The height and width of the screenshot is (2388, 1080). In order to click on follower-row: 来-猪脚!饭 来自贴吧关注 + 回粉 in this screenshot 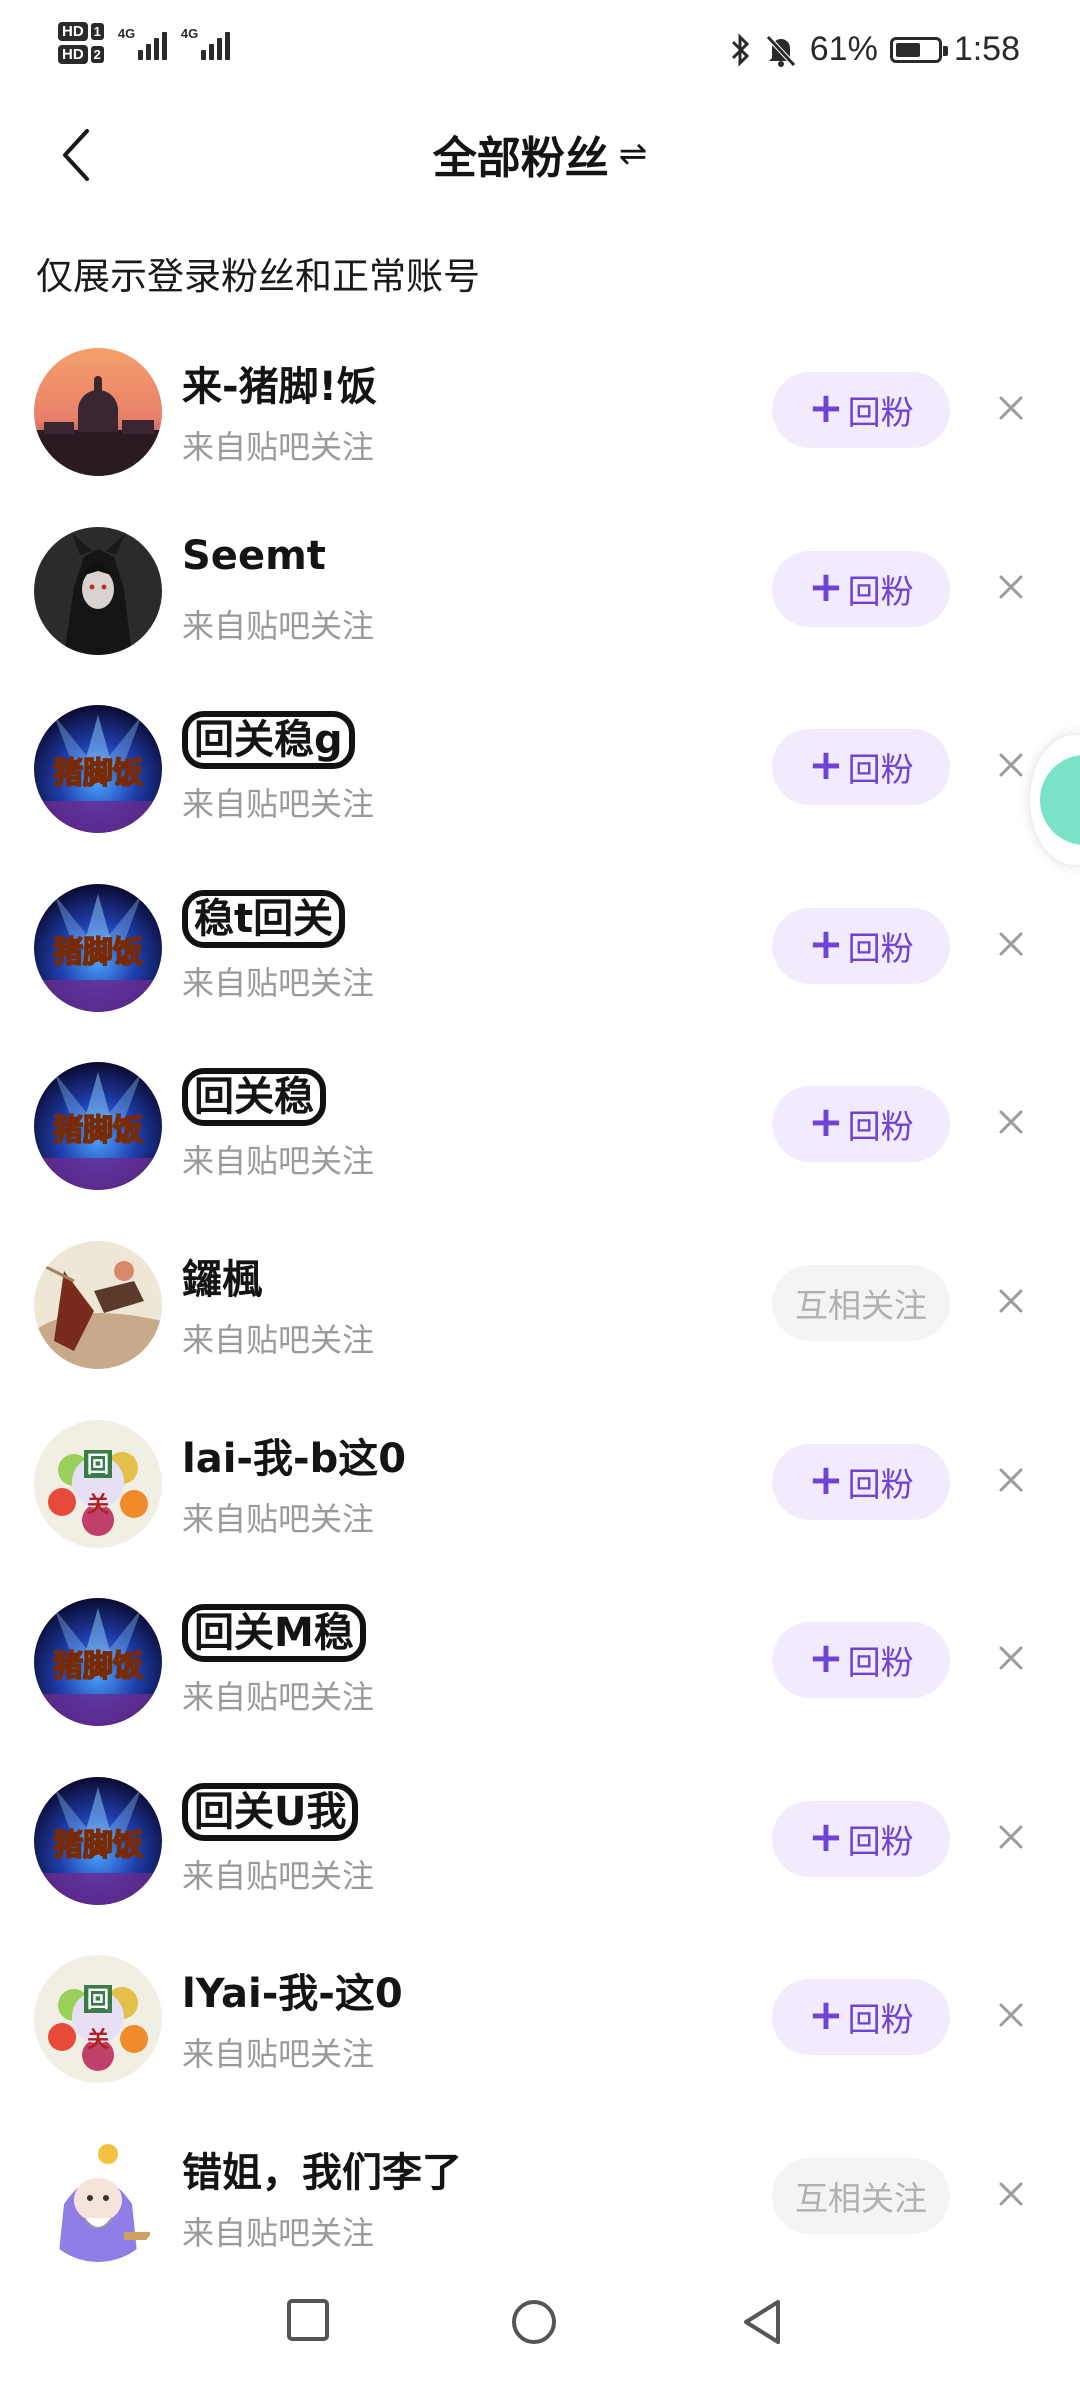, I will do `click(540, 421)`.